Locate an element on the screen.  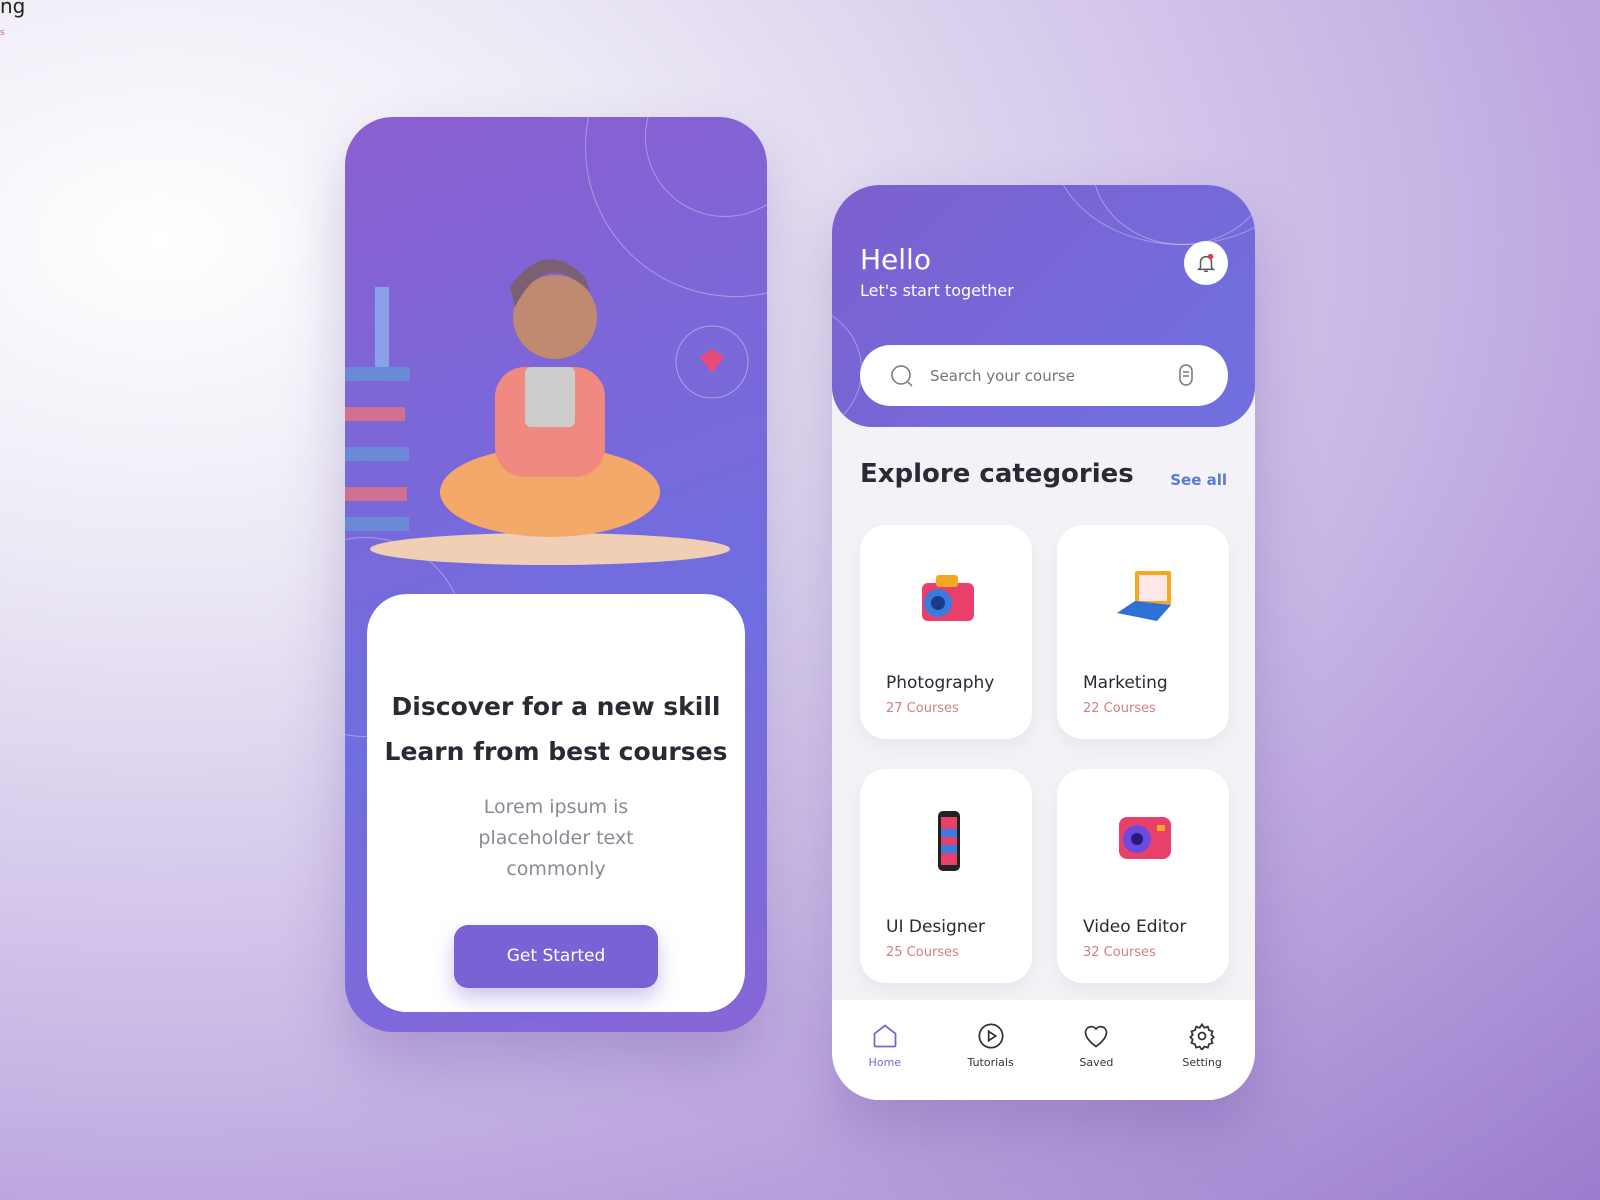
search-bar is located at coordinates (1044, 375).